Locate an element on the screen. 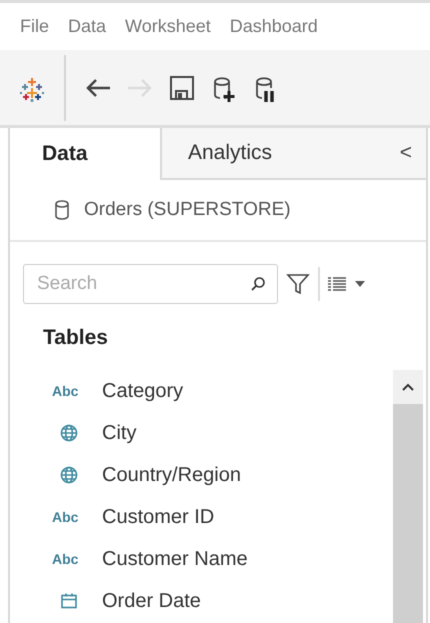 This screenshot has width=430, height=623. database-icon is located at coordinates (62, 210).